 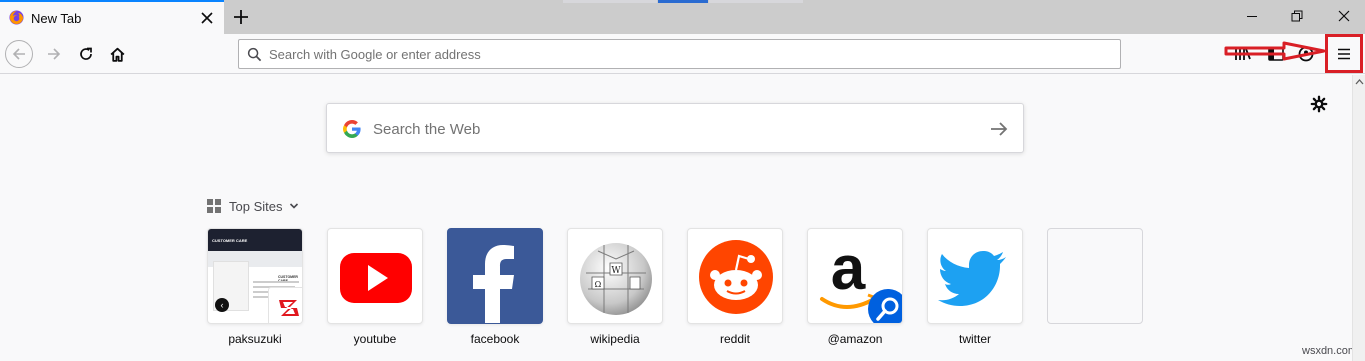 I want to click on home-icon, so click(x=117, y=54).